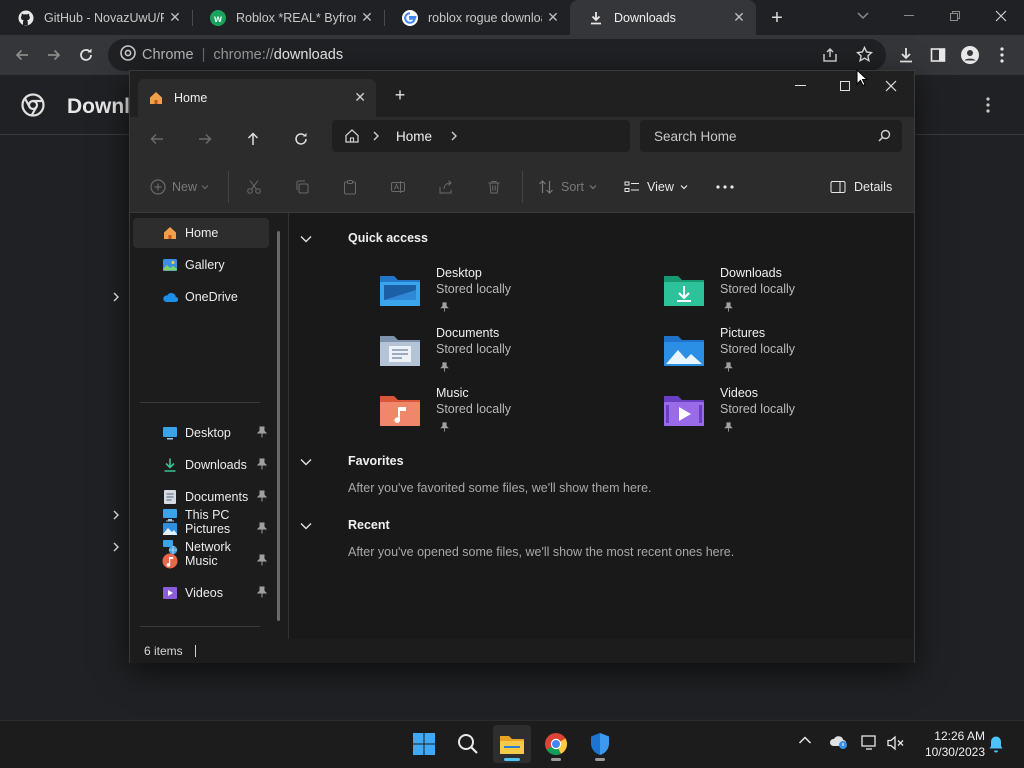  What do you see at coordinates (424, 744) in the screenshot?
I see `start-button` at bounding box center [424, 744].